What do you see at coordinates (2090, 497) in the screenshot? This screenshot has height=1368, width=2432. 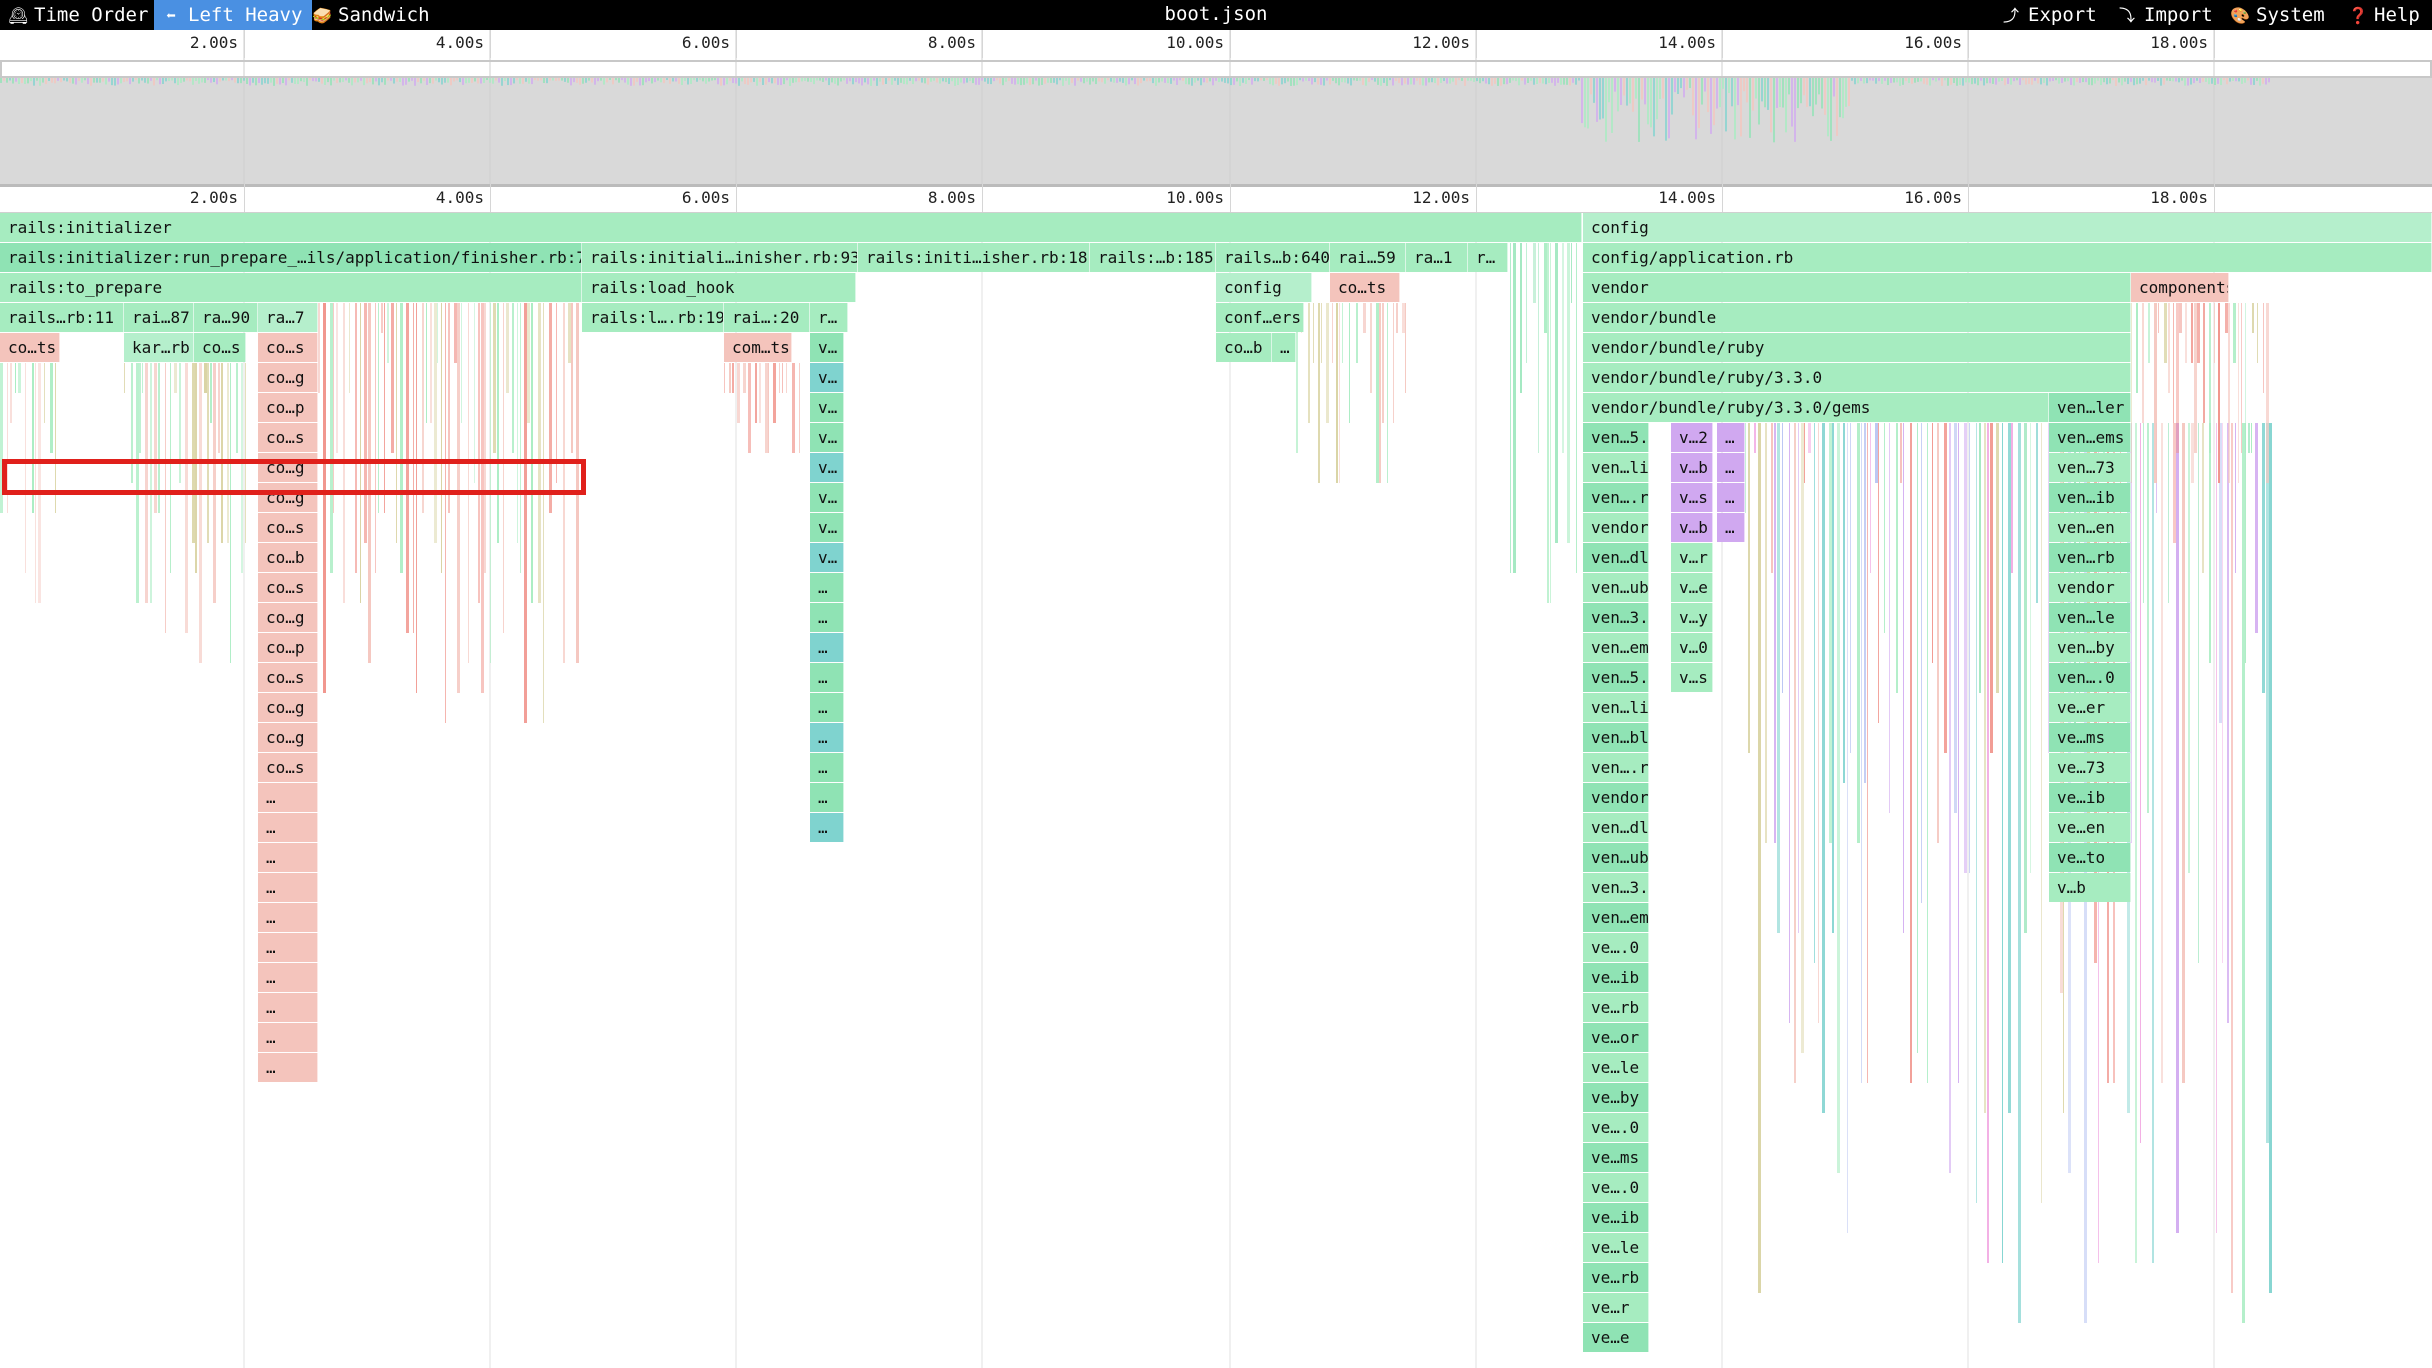 I see `side-column-frame: ven…ib` at bounding box center [2090, 497].